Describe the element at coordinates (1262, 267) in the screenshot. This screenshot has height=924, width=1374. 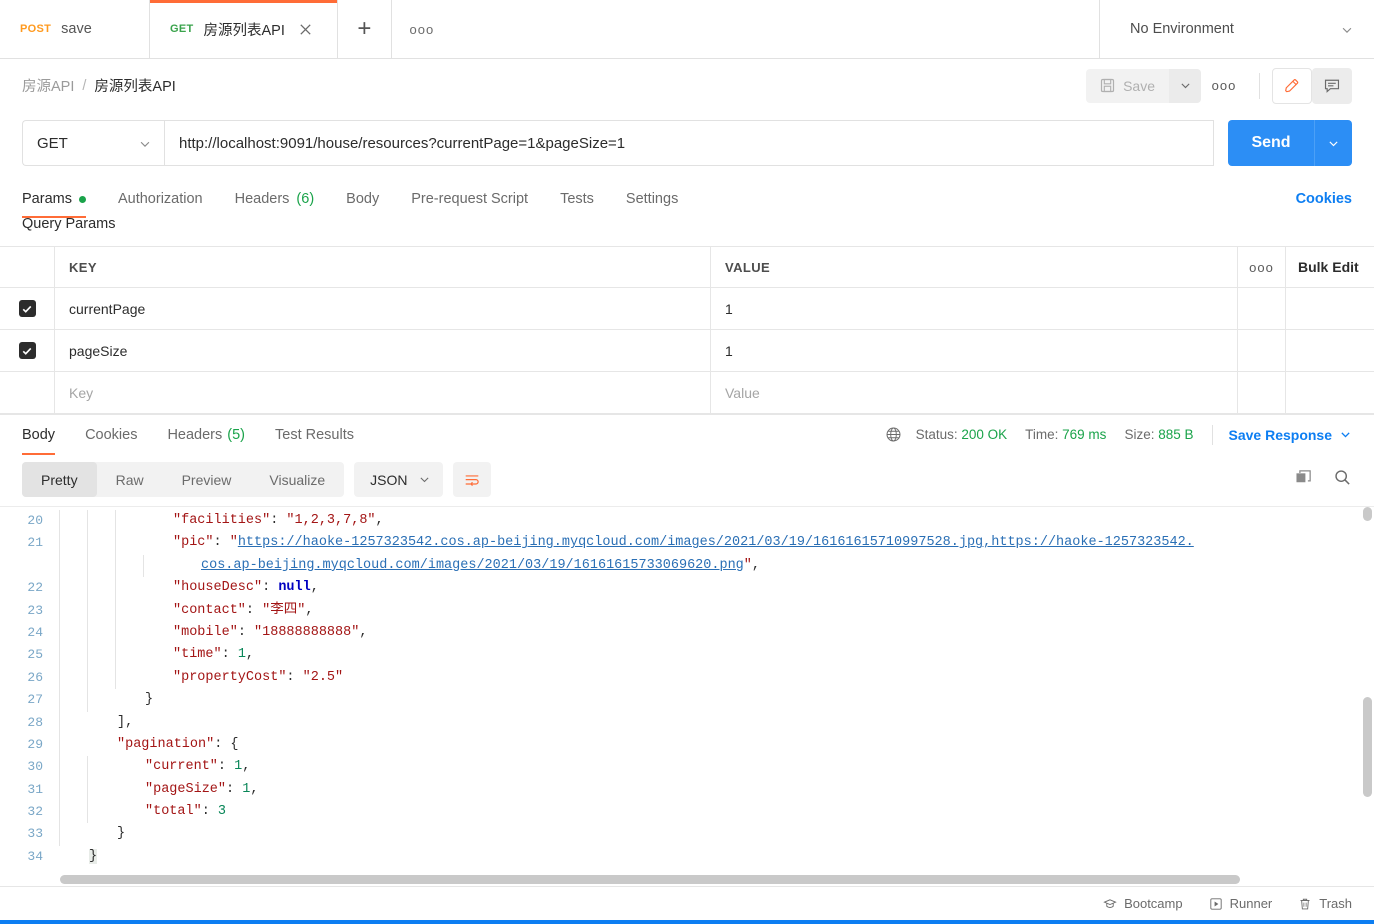
I see `params-more-options-icon: ooo` at that location.